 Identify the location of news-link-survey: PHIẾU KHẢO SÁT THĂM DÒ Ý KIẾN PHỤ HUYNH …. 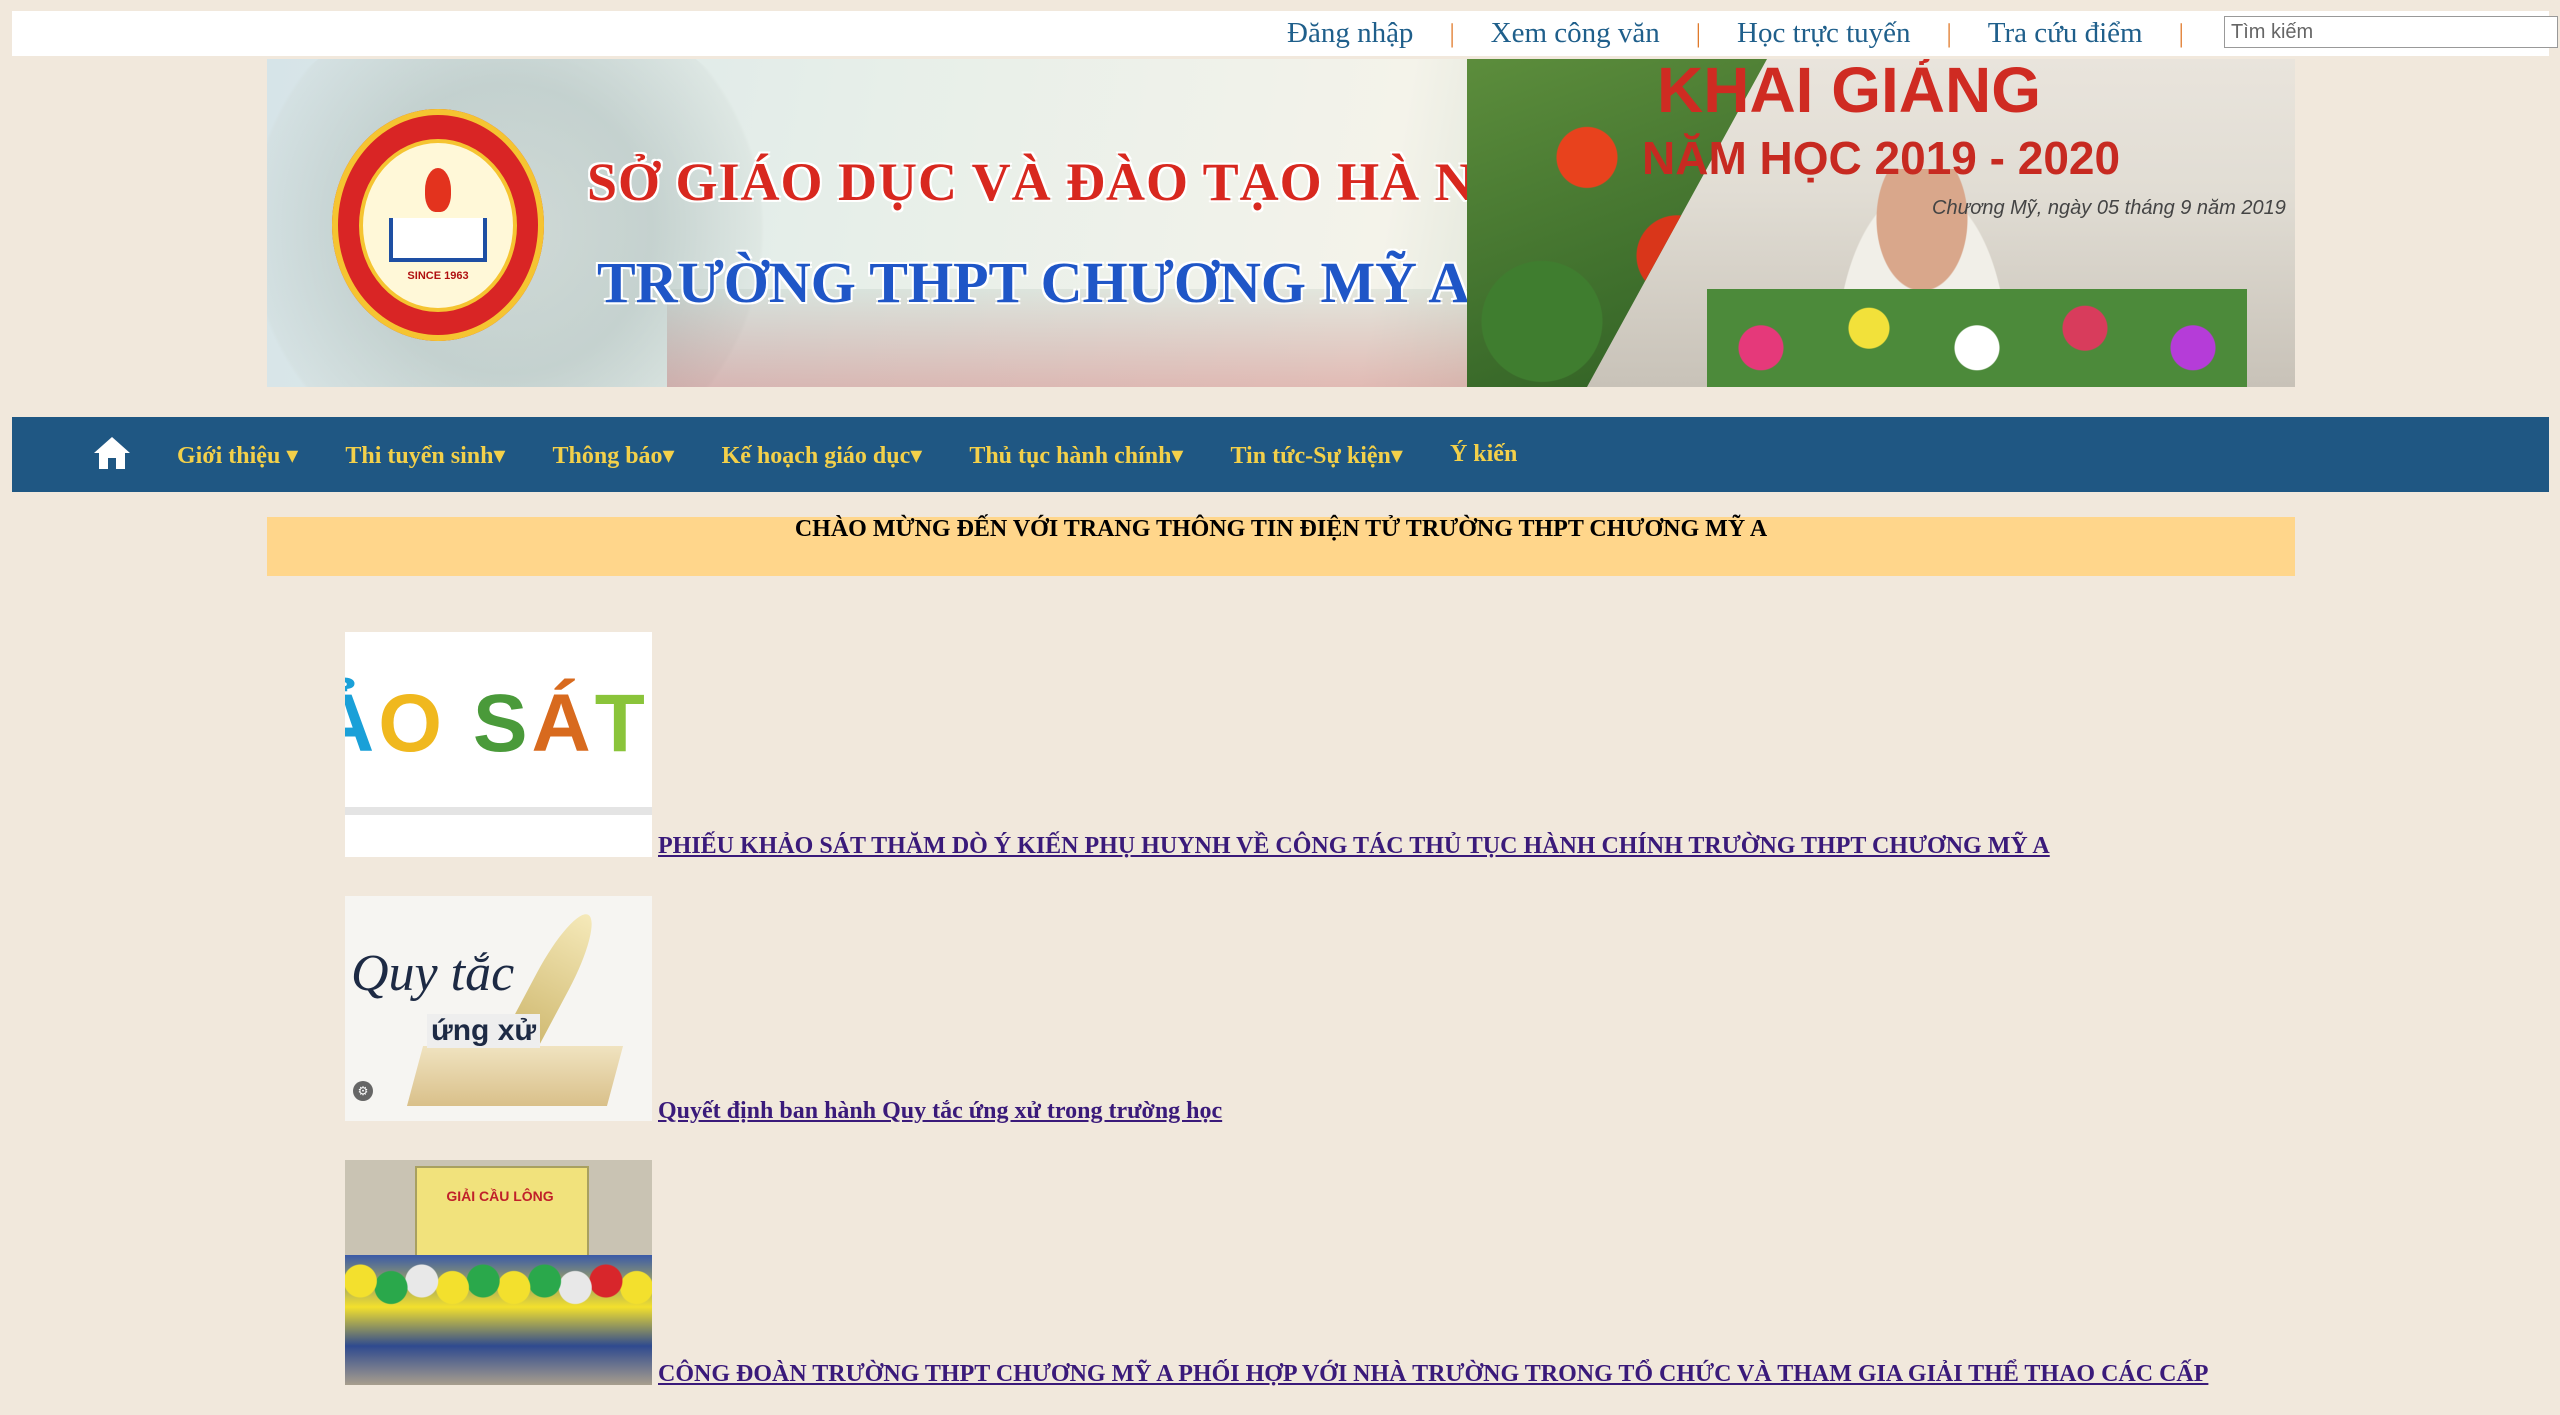
(1354, 846).